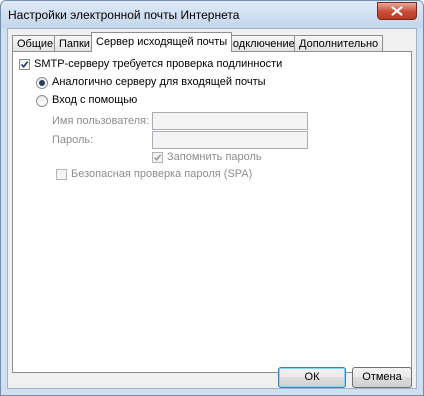  What do you see at coordinates (74, 43) in the screenshot?
I see `tab-folders: Папки` at bounding box center [74, 43].